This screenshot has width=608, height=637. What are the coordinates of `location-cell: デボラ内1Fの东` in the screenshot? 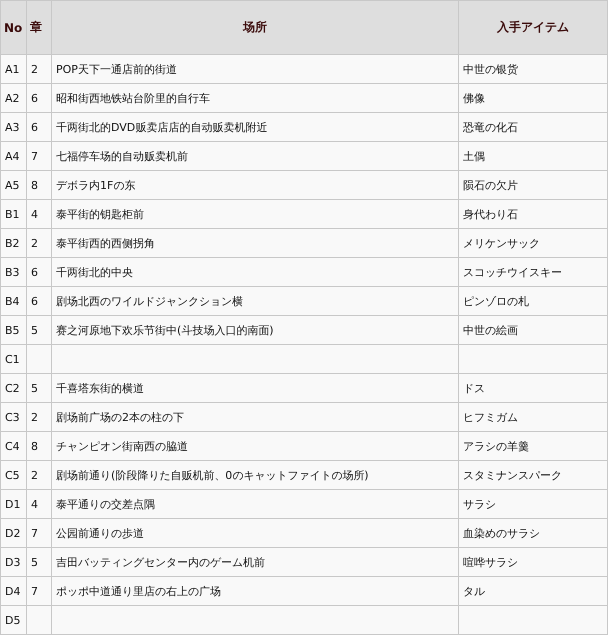 It's located at (255, 185).